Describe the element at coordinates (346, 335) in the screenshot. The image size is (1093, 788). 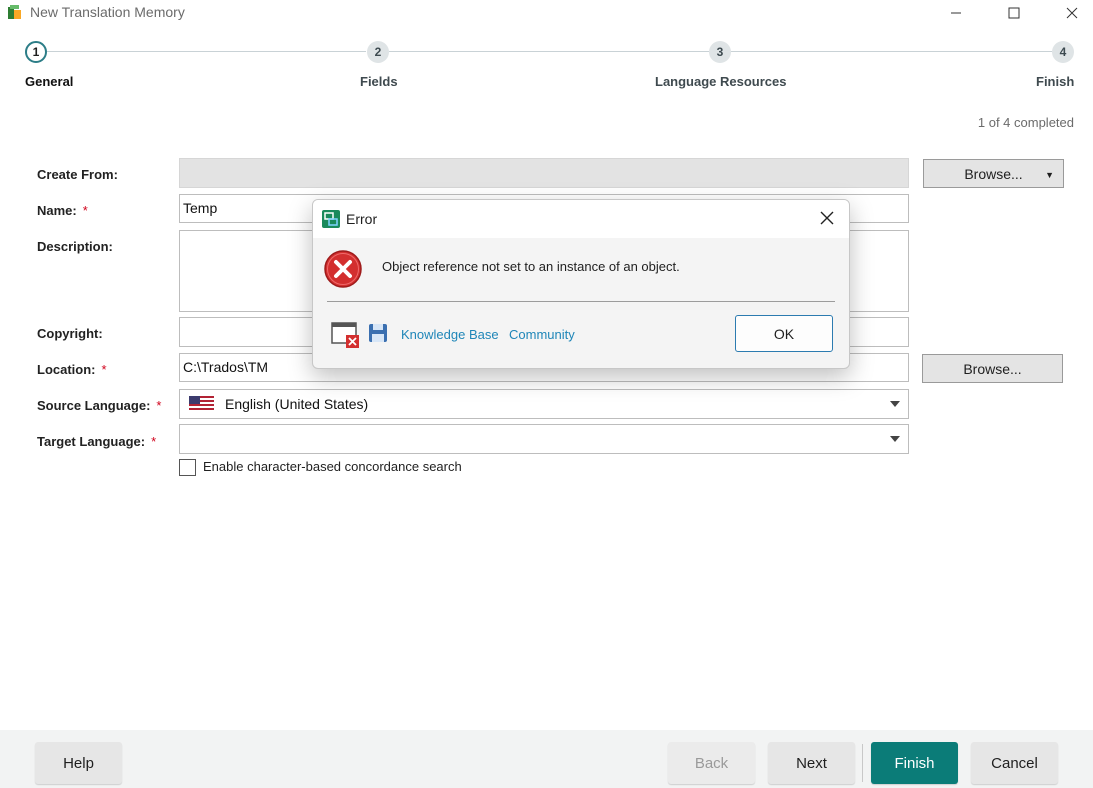
I see `window-error-icon` at that location.